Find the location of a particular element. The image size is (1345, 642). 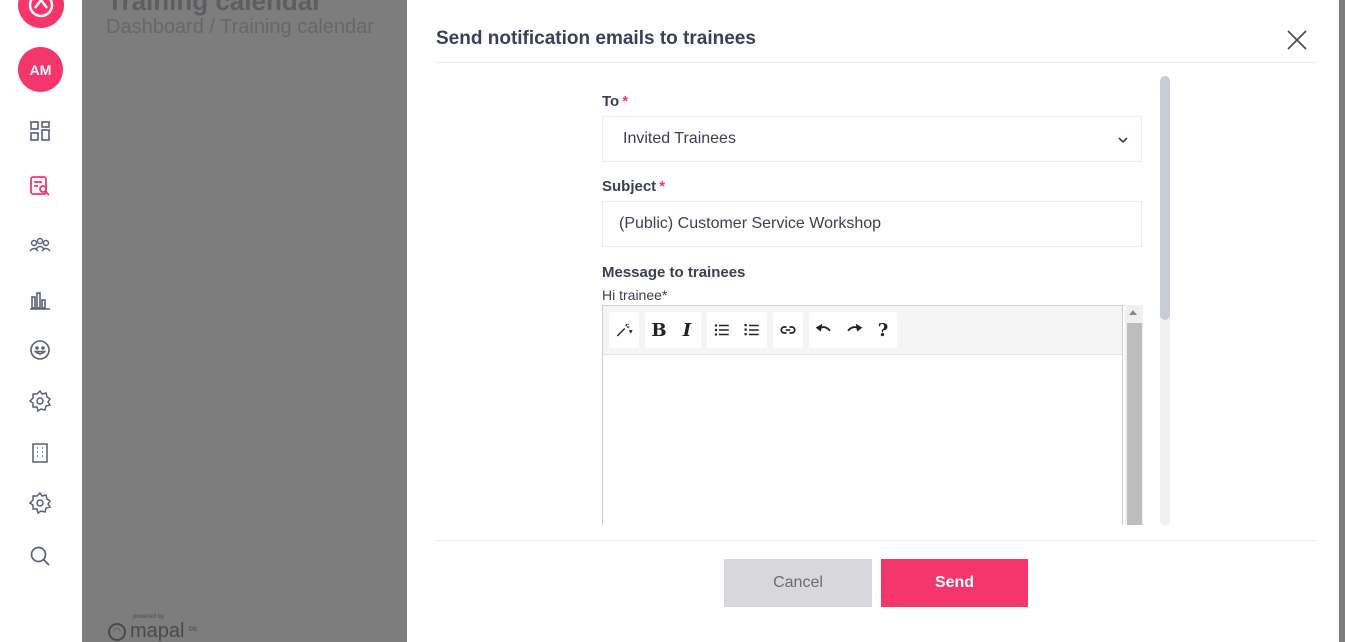

editor-scrollbar is located at coordinates (1134, 415).